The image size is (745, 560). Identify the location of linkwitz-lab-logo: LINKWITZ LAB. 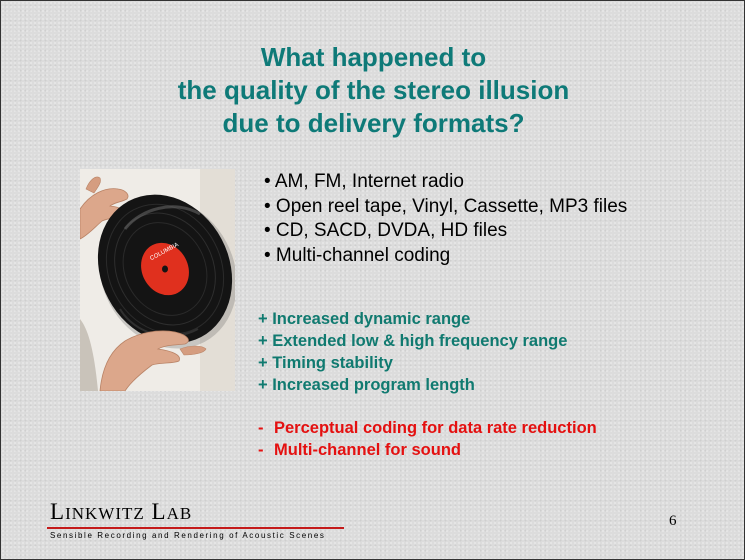
(121, 512).